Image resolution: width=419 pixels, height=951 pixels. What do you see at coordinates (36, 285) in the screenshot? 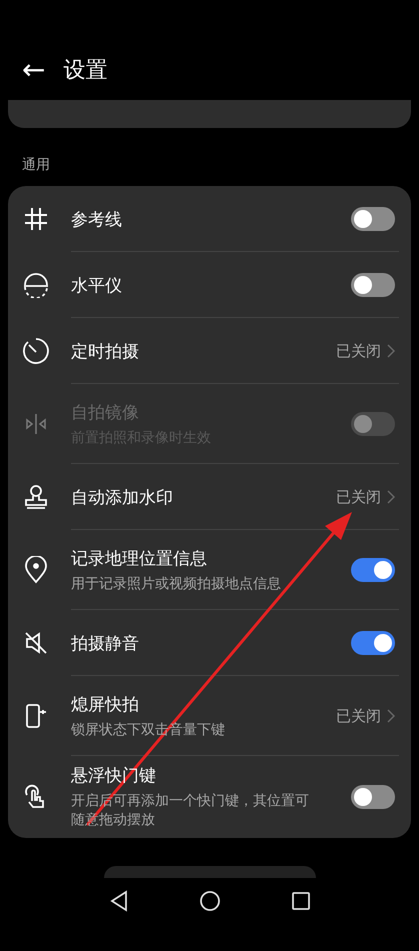
I see `level-icon` at bounding box center [36, 285].